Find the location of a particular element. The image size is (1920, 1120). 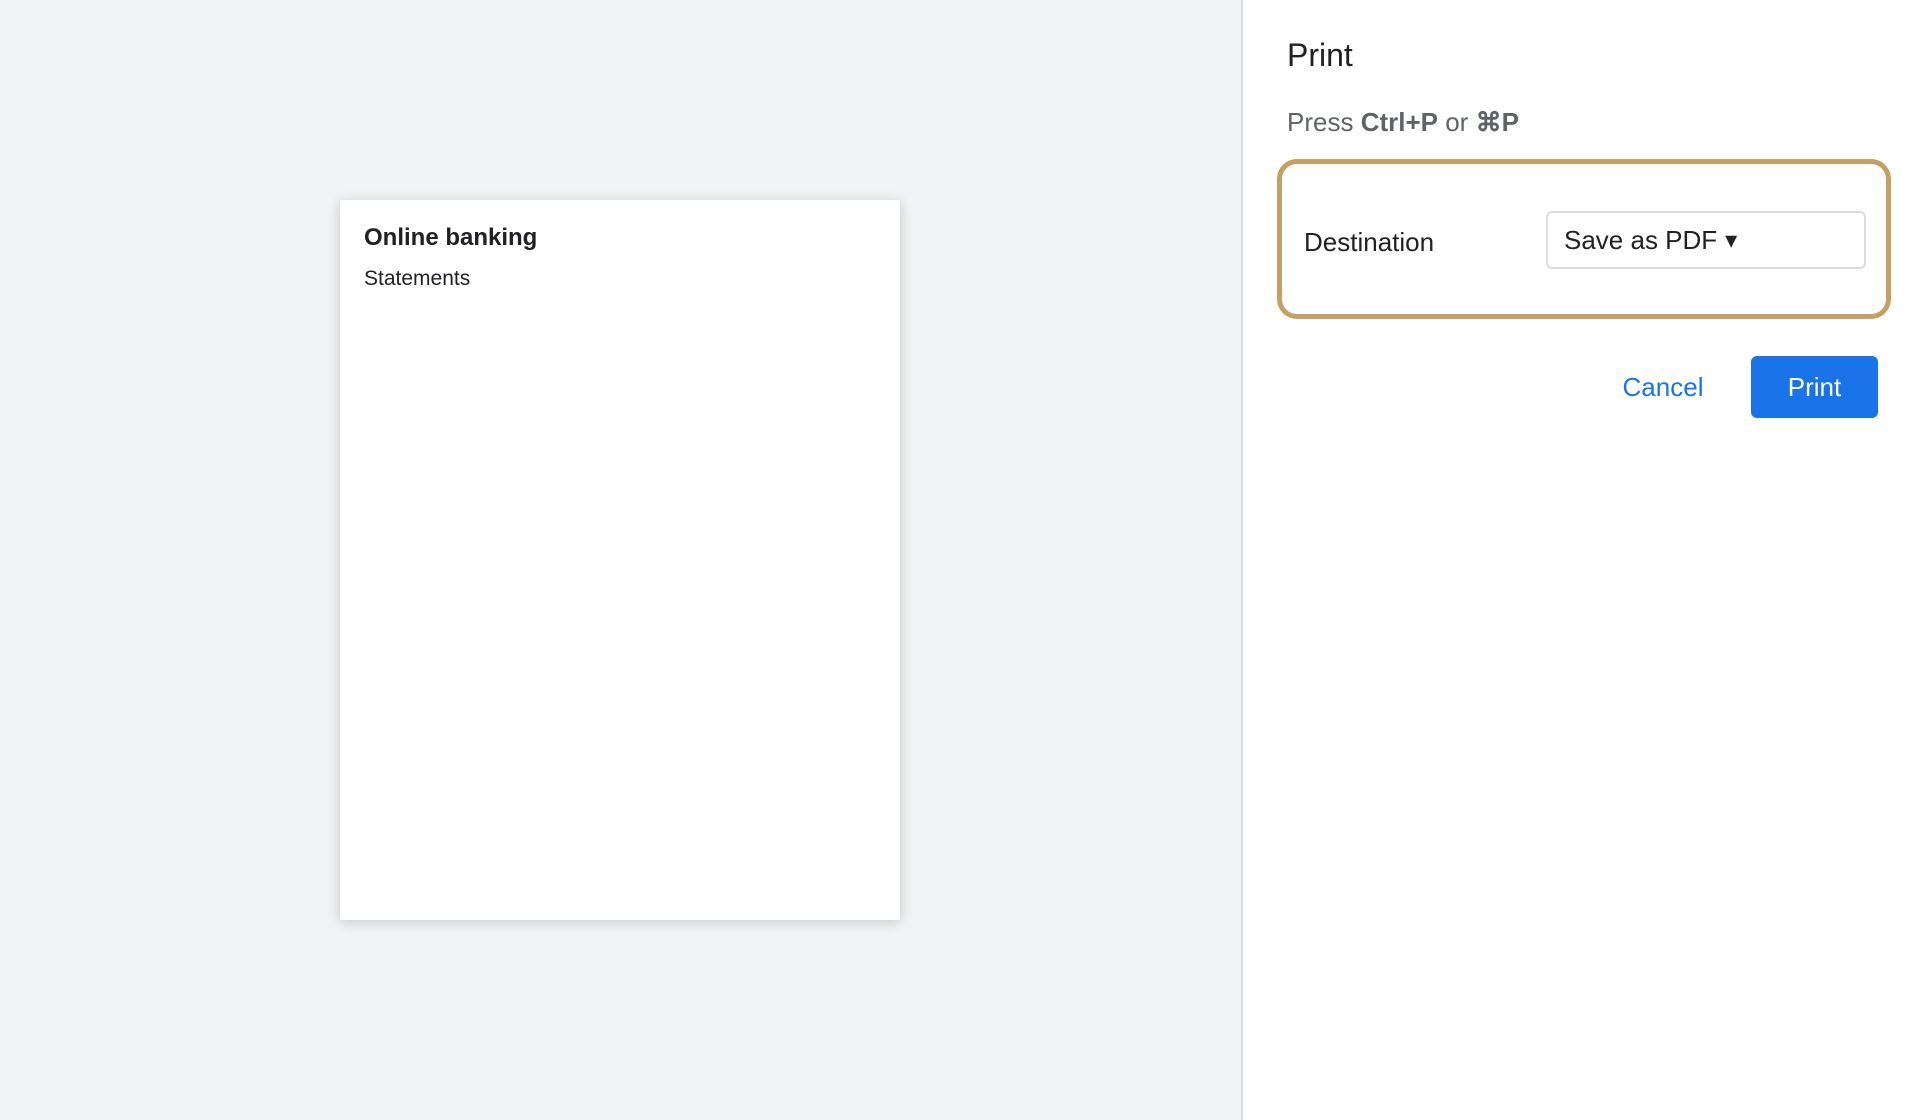

hint-middle: or is located at coordinates (1457, 122).